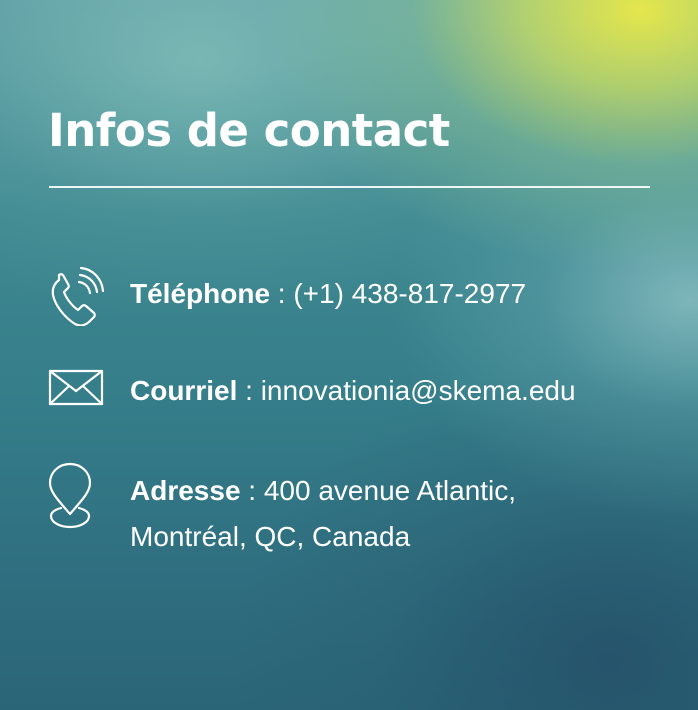 The width and height of the screenshot is (698, 710). Describe the element at coordinates (76, 296) in the screenshot. I see `phone-icon` at that location.